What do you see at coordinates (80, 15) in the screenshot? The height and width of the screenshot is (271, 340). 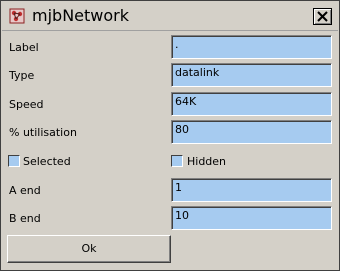 I see `window-title: mjbNetwork` at bounding box center [80, 15].